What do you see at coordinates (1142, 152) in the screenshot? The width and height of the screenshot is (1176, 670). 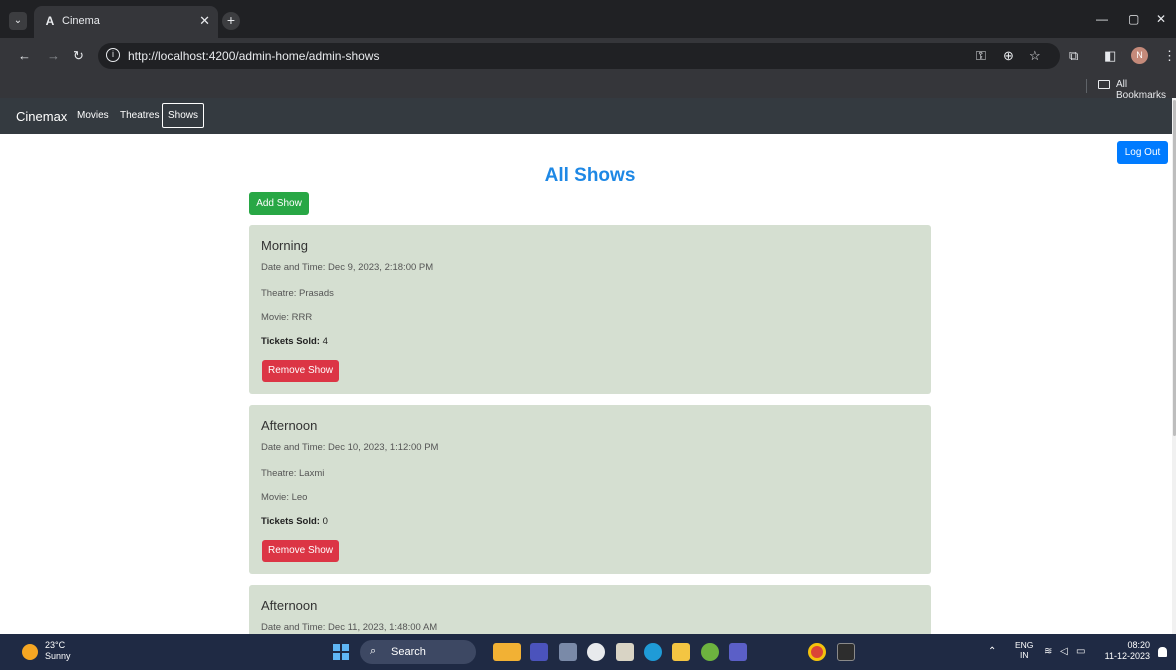 I see `logout-button: Log Out` at bounding box center [1142, 152].